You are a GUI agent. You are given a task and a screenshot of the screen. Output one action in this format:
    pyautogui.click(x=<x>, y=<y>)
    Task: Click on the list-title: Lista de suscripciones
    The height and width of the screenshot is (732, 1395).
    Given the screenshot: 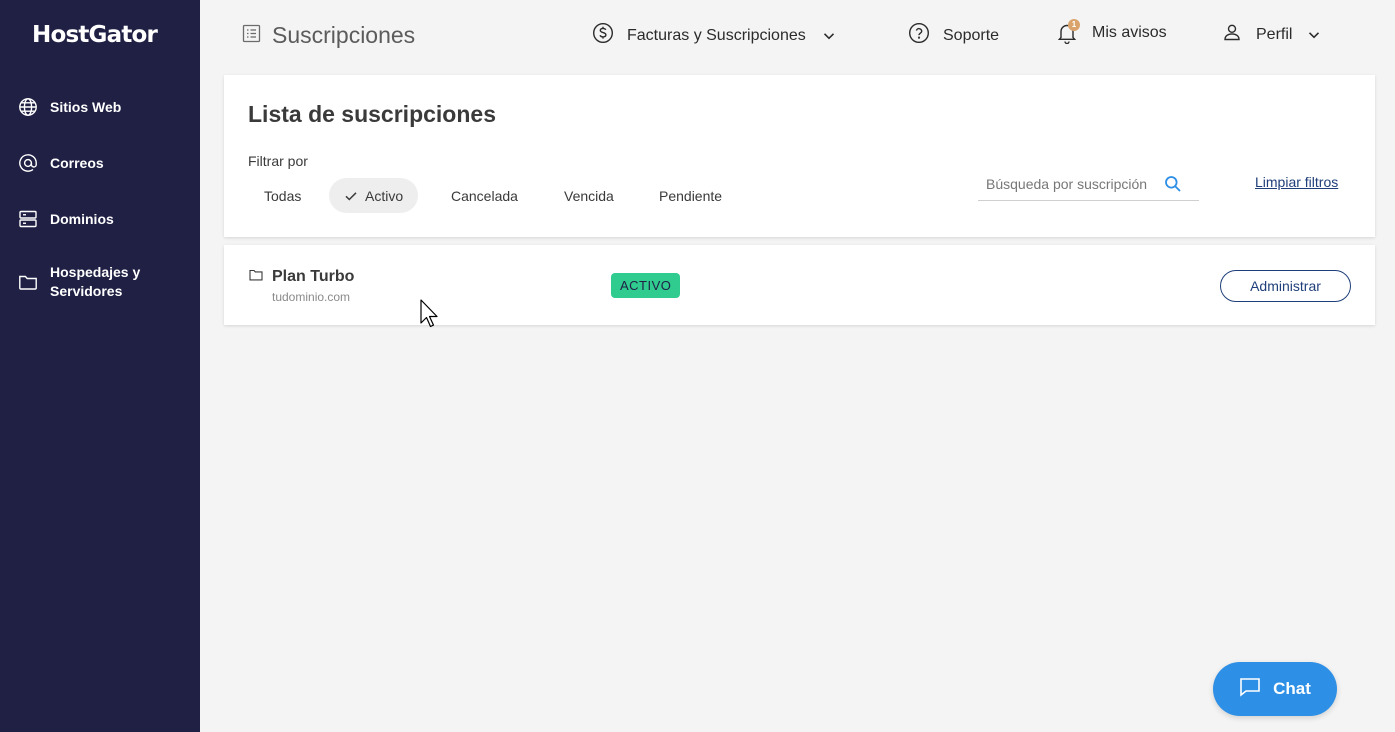 What is the action you would take?
    pyautogui.click(x=372, y=114)
    